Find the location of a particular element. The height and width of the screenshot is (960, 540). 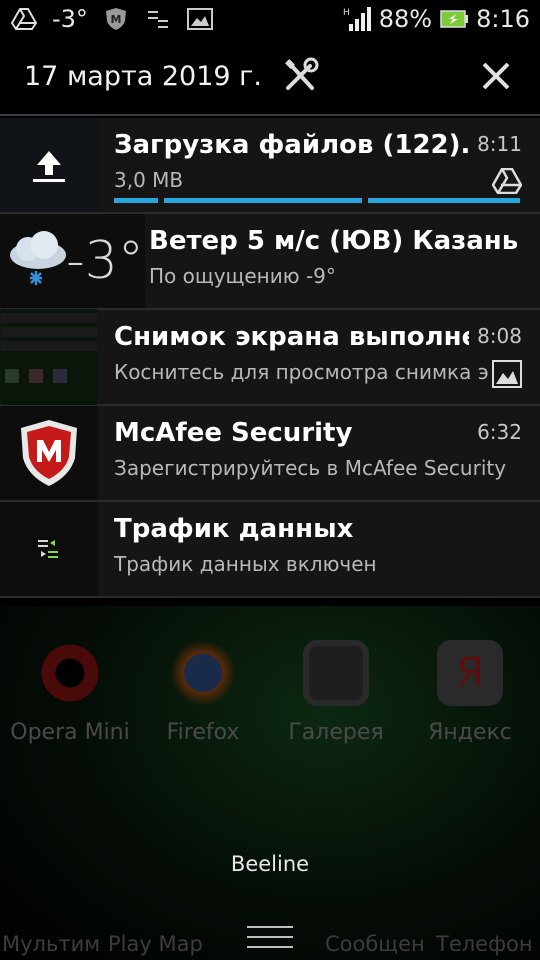

dock-label-play-market: Play Мар is located at coordinates (155, 944).